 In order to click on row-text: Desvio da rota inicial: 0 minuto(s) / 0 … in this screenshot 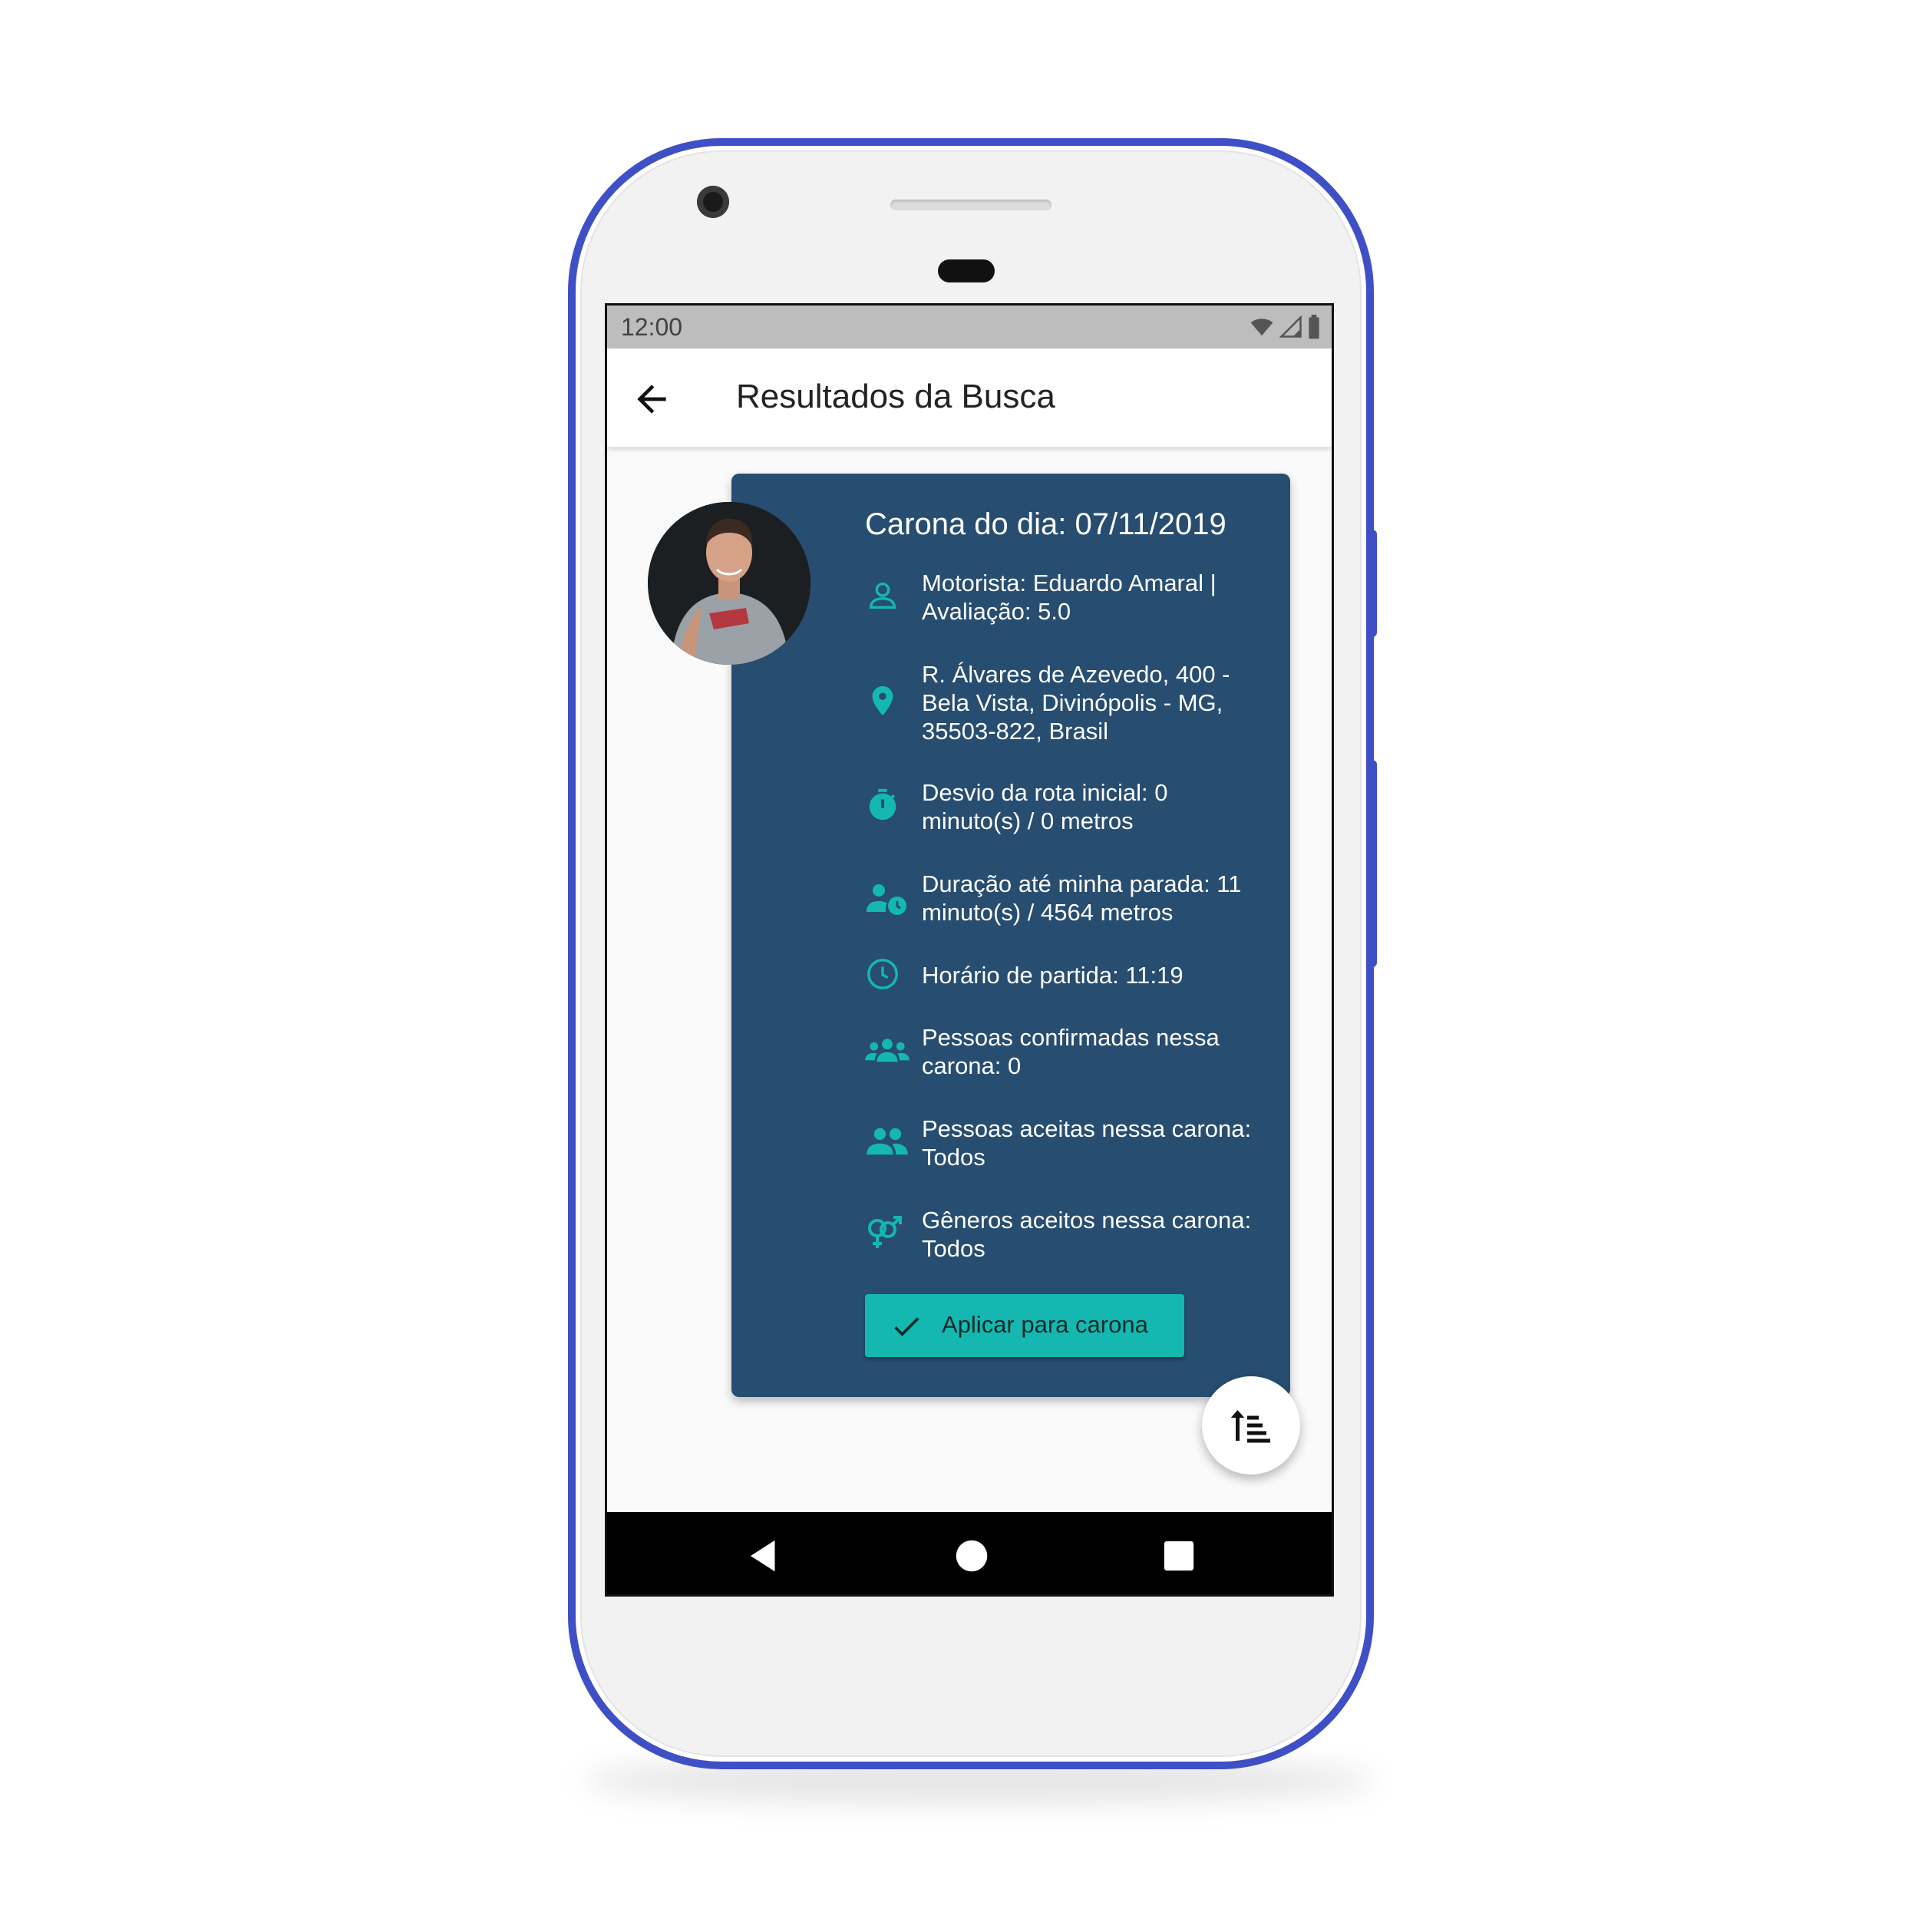, I will do `click(1045, 806)`.